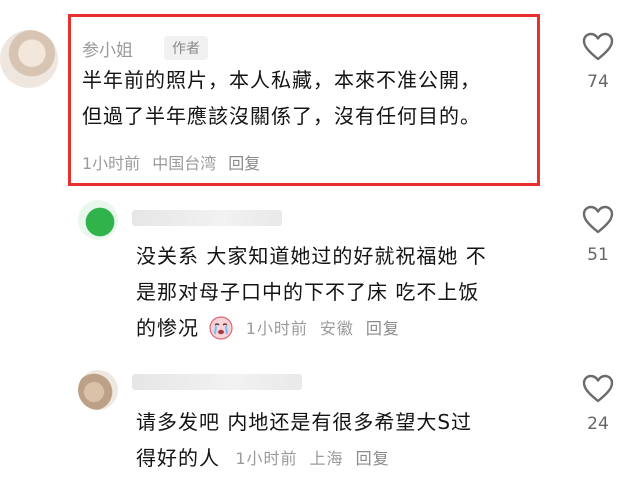 This screenshot has height=500, width=640. I want to click on comment-text-line: 没关系 大家知道她过的好就祝福她 不, so click(311, 256).